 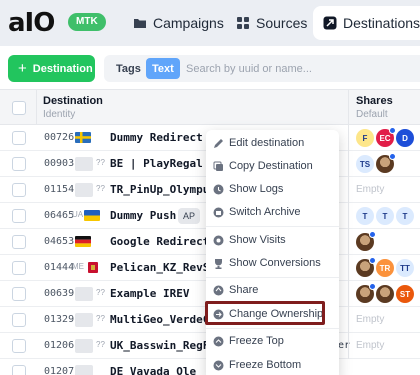 I want to click on menu-item-copy-destination: Copy Destination, so click(x=272, y=166).